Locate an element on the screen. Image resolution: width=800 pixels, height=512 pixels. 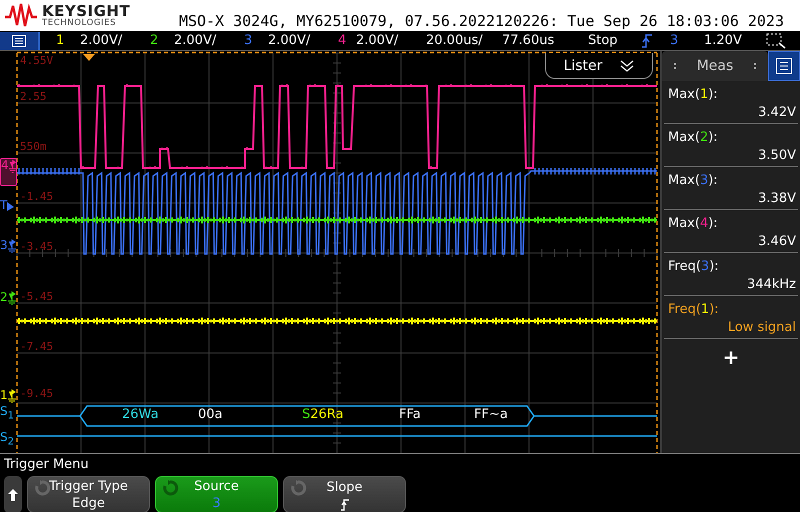
menu-title: Trigger Menu is located at coordinates (46, 465).